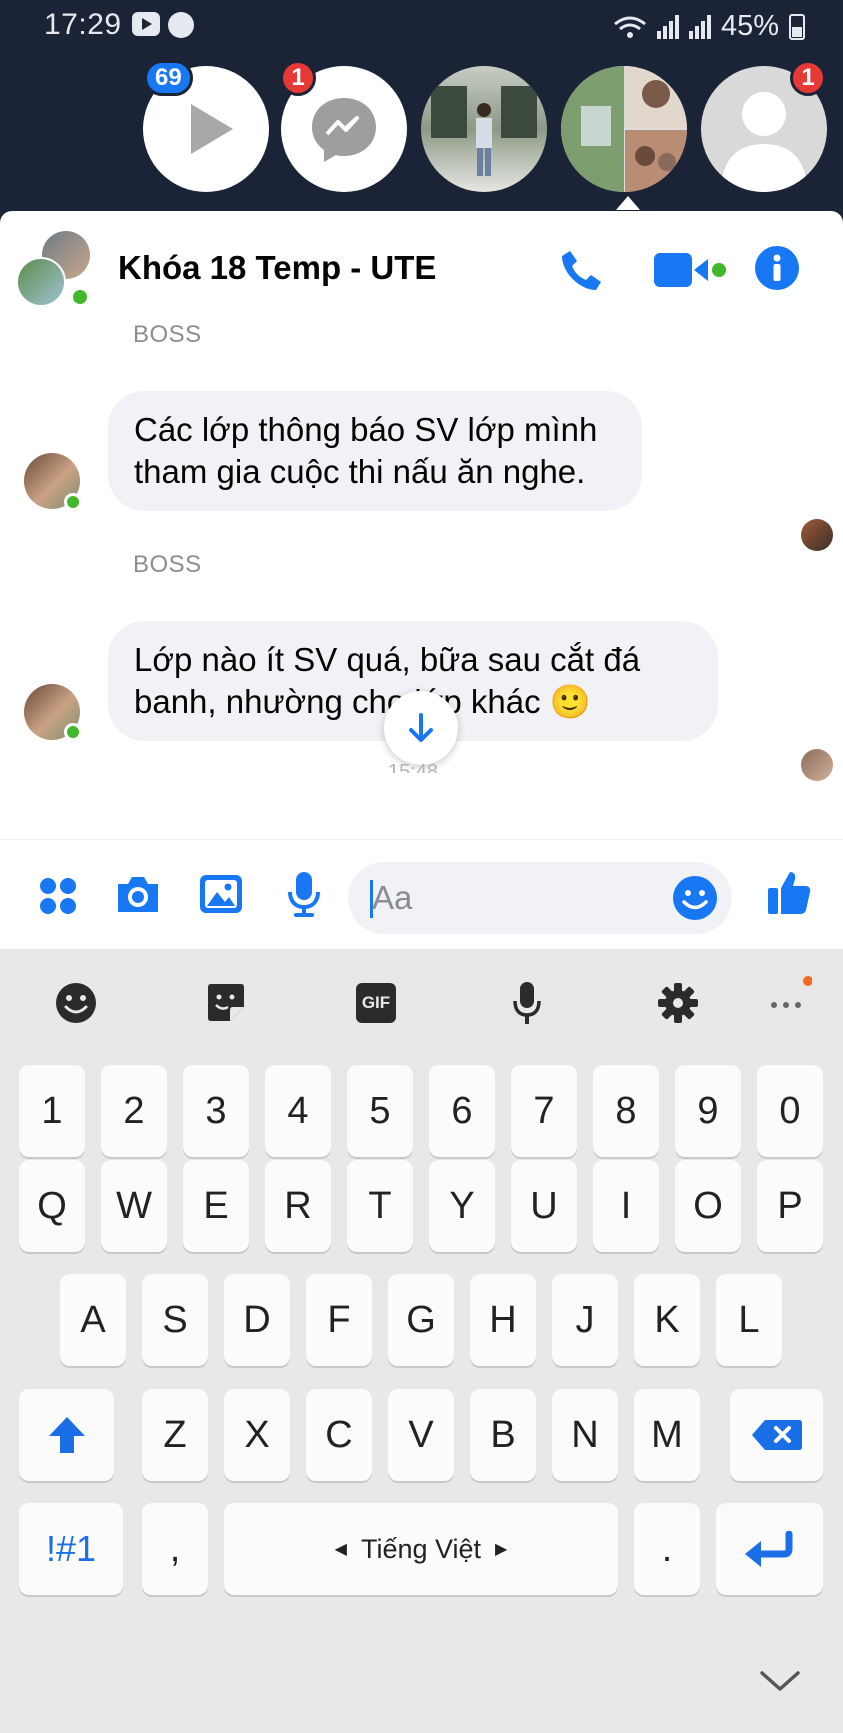  What do you see at coordinates (380, 1206) in the screenshot?
I see `key-t: T` at bounding box center [380, 1206].